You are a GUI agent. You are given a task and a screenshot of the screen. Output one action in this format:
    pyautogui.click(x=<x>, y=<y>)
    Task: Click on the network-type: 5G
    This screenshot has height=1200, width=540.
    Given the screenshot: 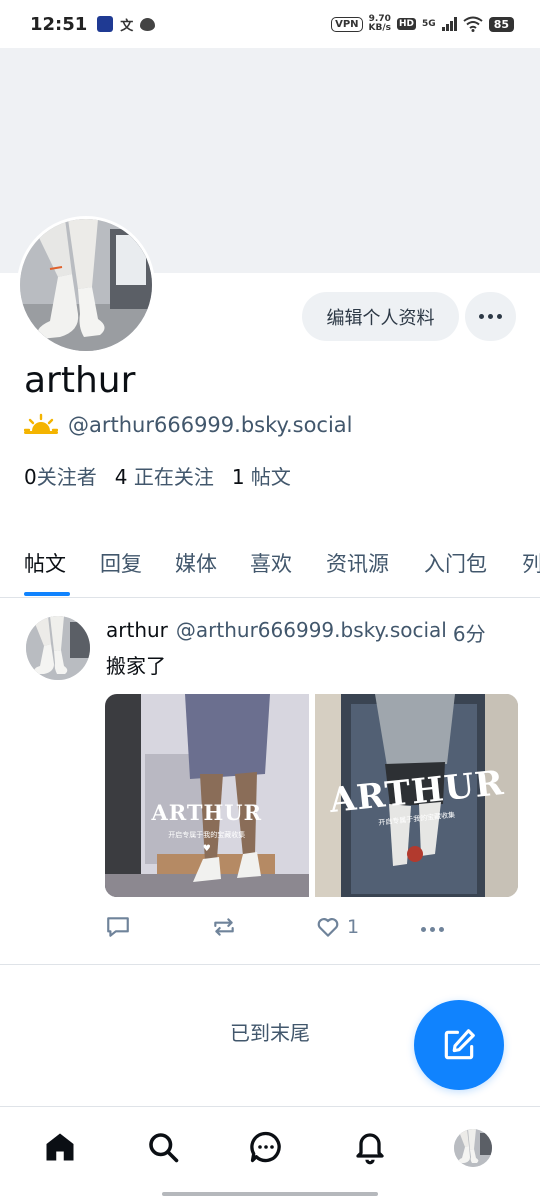 What is the action you would take?
    pyautogui.click(x=429, y=24)
    